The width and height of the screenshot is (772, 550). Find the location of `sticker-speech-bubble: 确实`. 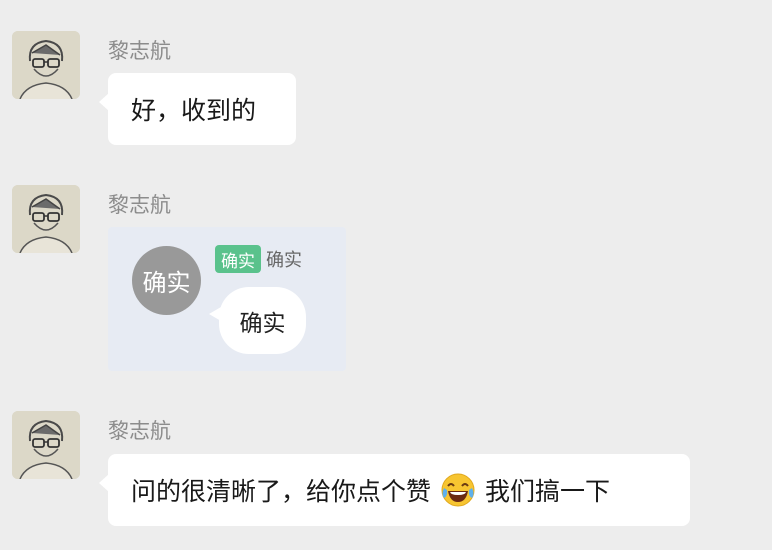

sticker-speech-bubble: 确实 is located at coordinates (257, 320).